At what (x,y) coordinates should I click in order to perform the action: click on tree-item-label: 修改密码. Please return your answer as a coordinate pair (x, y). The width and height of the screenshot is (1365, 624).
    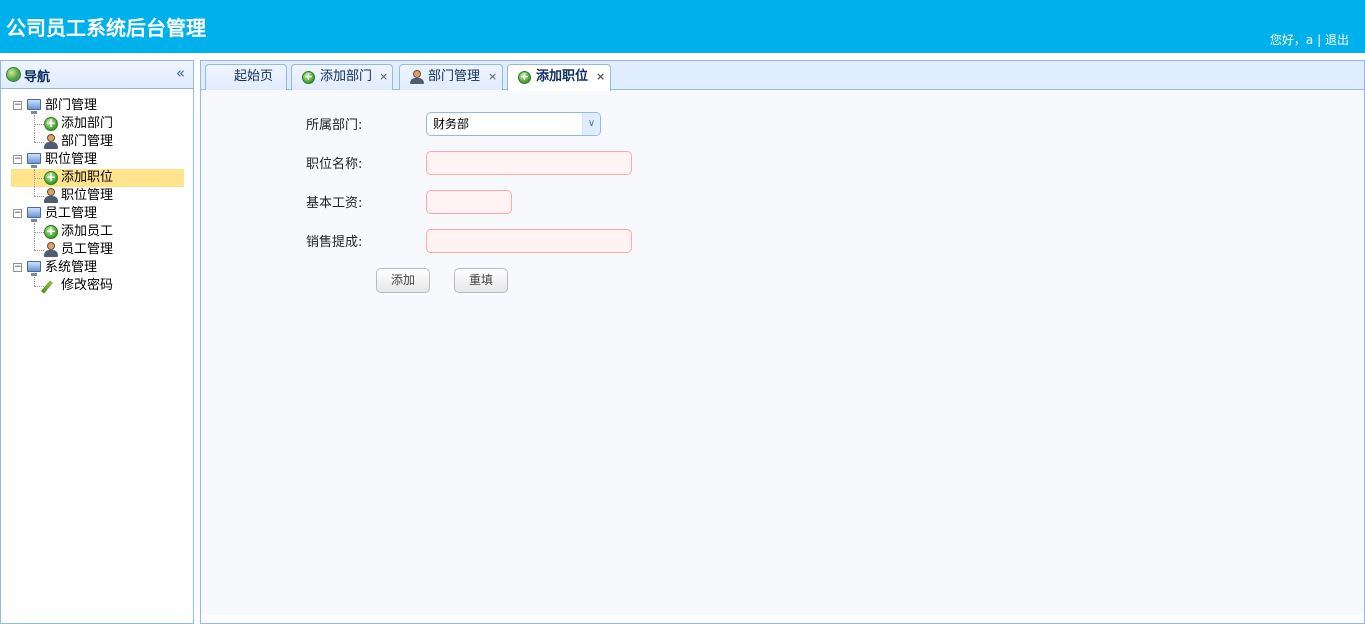
    Looking at the image, I should click on (87, 285).